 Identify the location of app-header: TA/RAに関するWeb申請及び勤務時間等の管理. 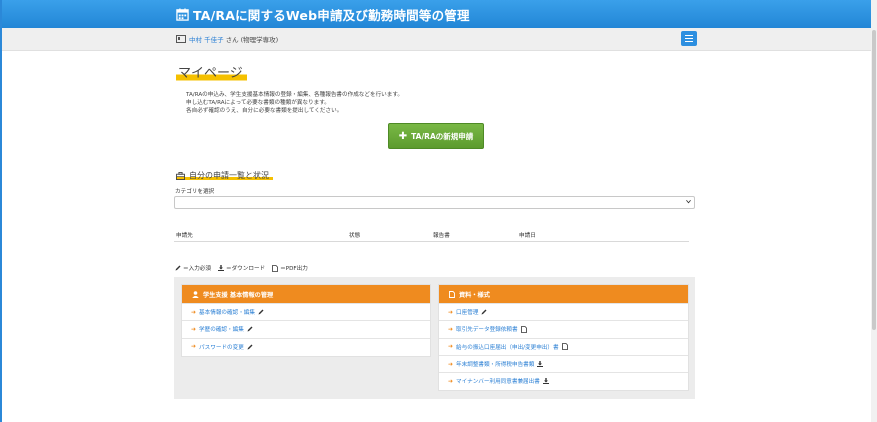
(436, 14).